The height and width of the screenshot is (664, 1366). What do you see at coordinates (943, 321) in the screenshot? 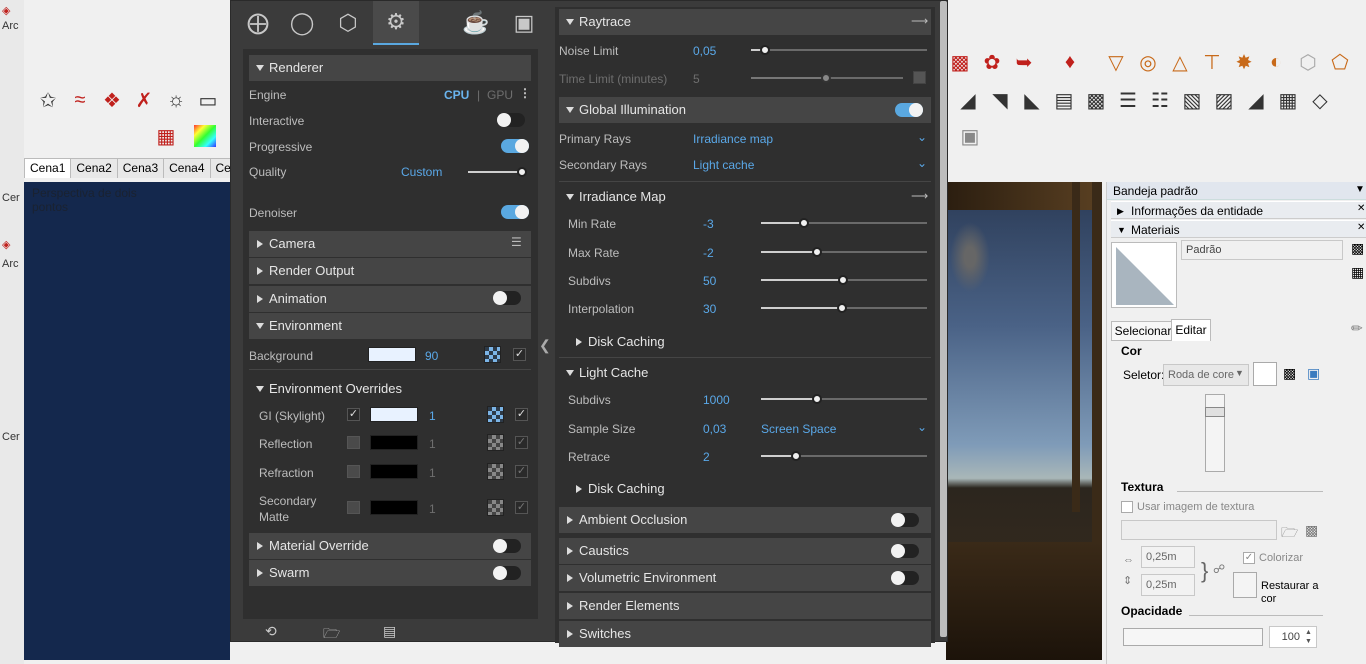
I see `scrollbar` at bounding box center [943, 321].